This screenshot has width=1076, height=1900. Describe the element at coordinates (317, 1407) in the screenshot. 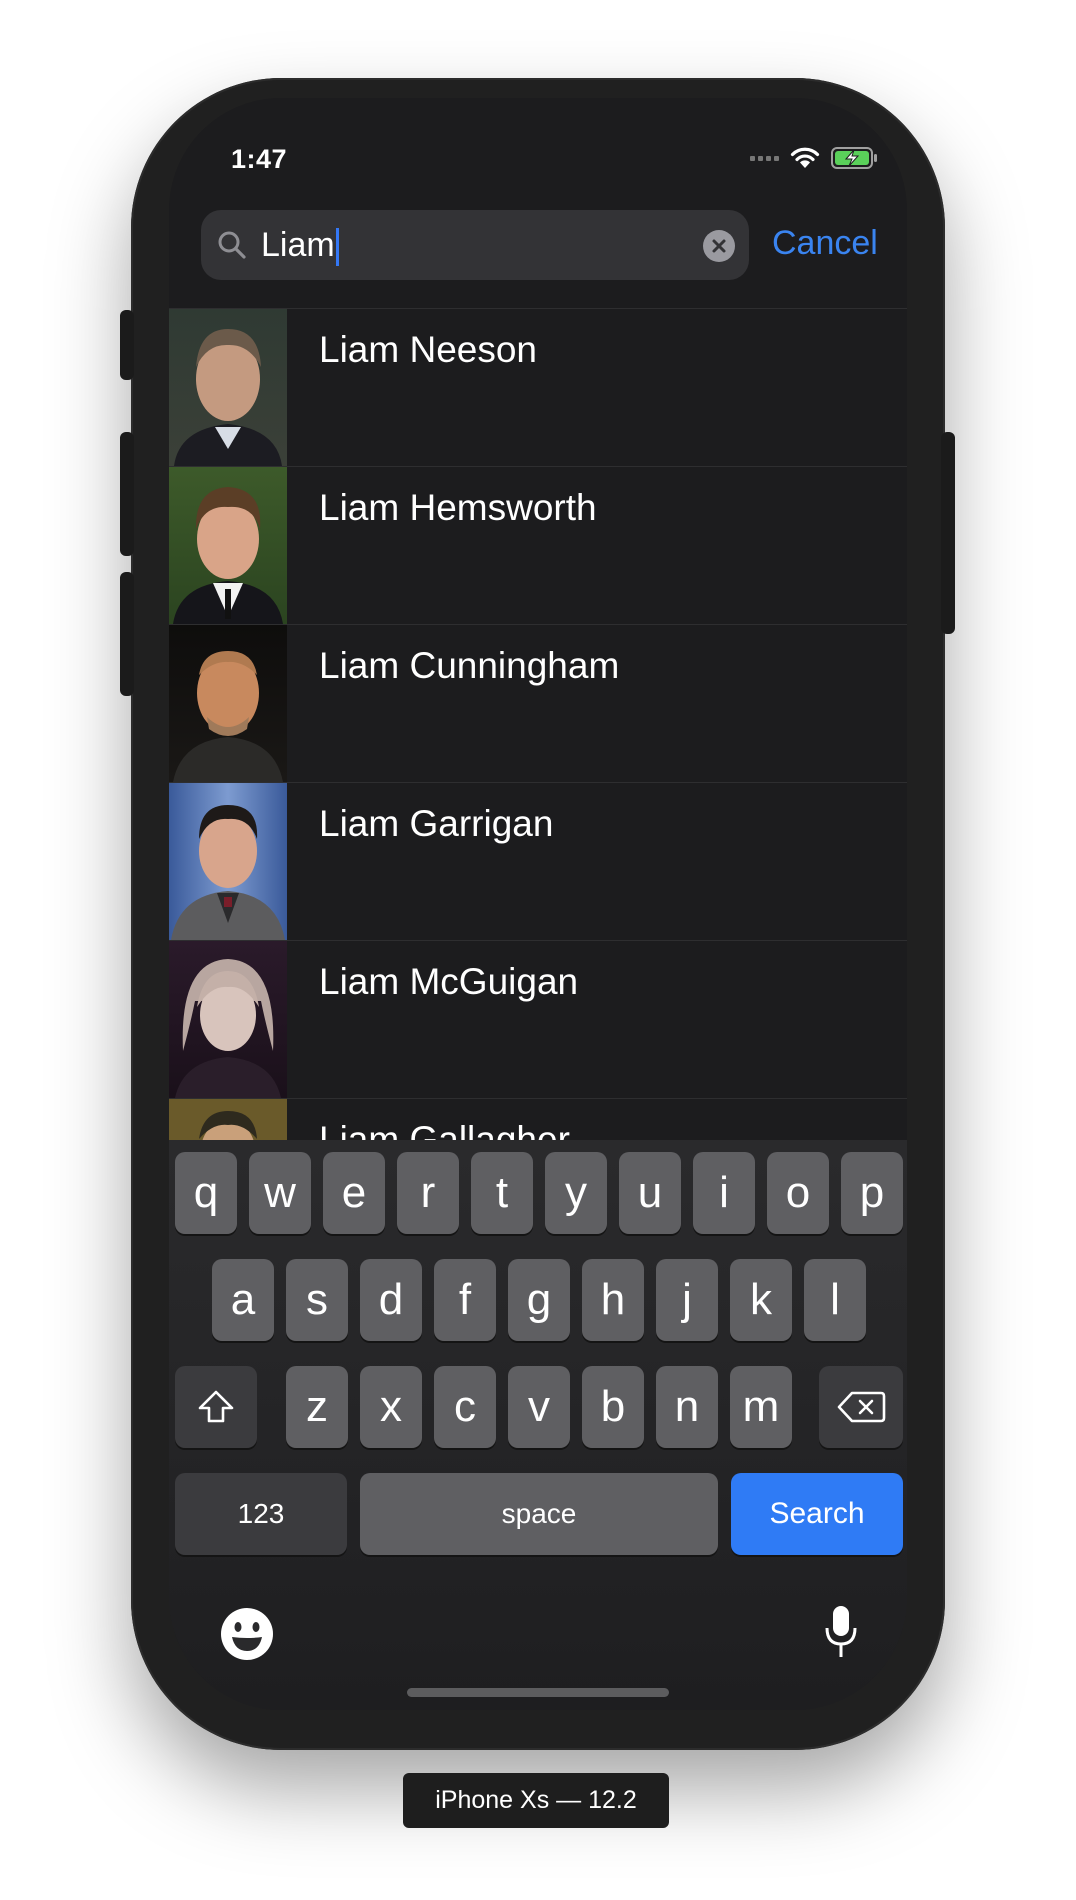

I see `key-z: z` at that location.